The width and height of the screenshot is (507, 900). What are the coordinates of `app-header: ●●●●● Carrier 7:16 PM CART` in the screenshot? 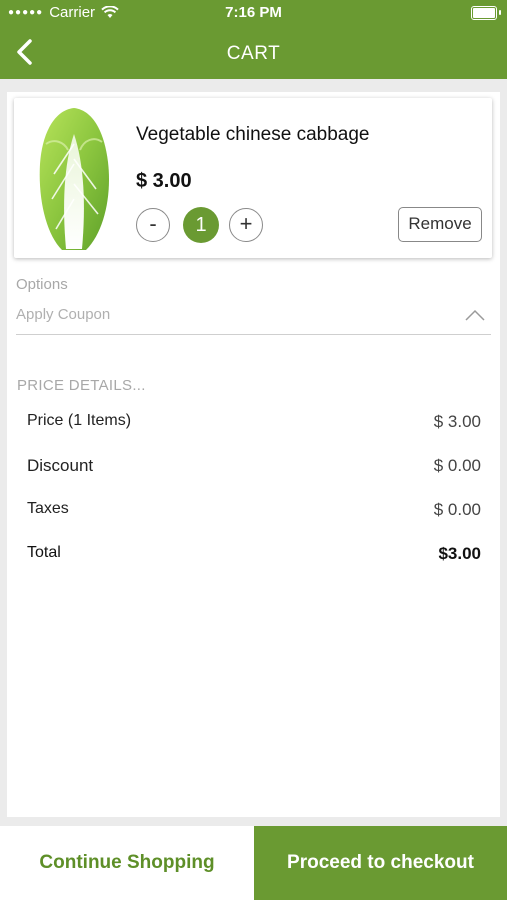 It's located at (253, 39).